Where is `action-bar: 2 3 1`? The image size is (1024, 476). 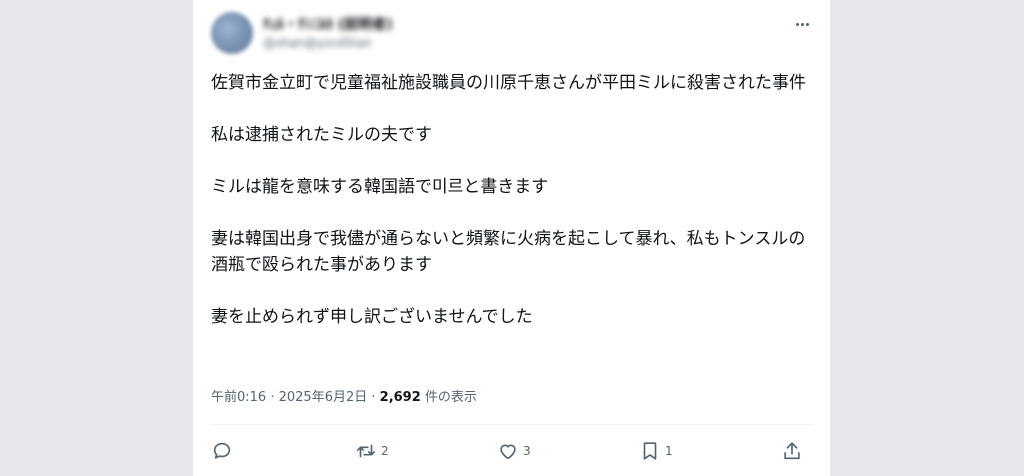 action-bar: 2 3 1 is located at coordinates (512, 451).